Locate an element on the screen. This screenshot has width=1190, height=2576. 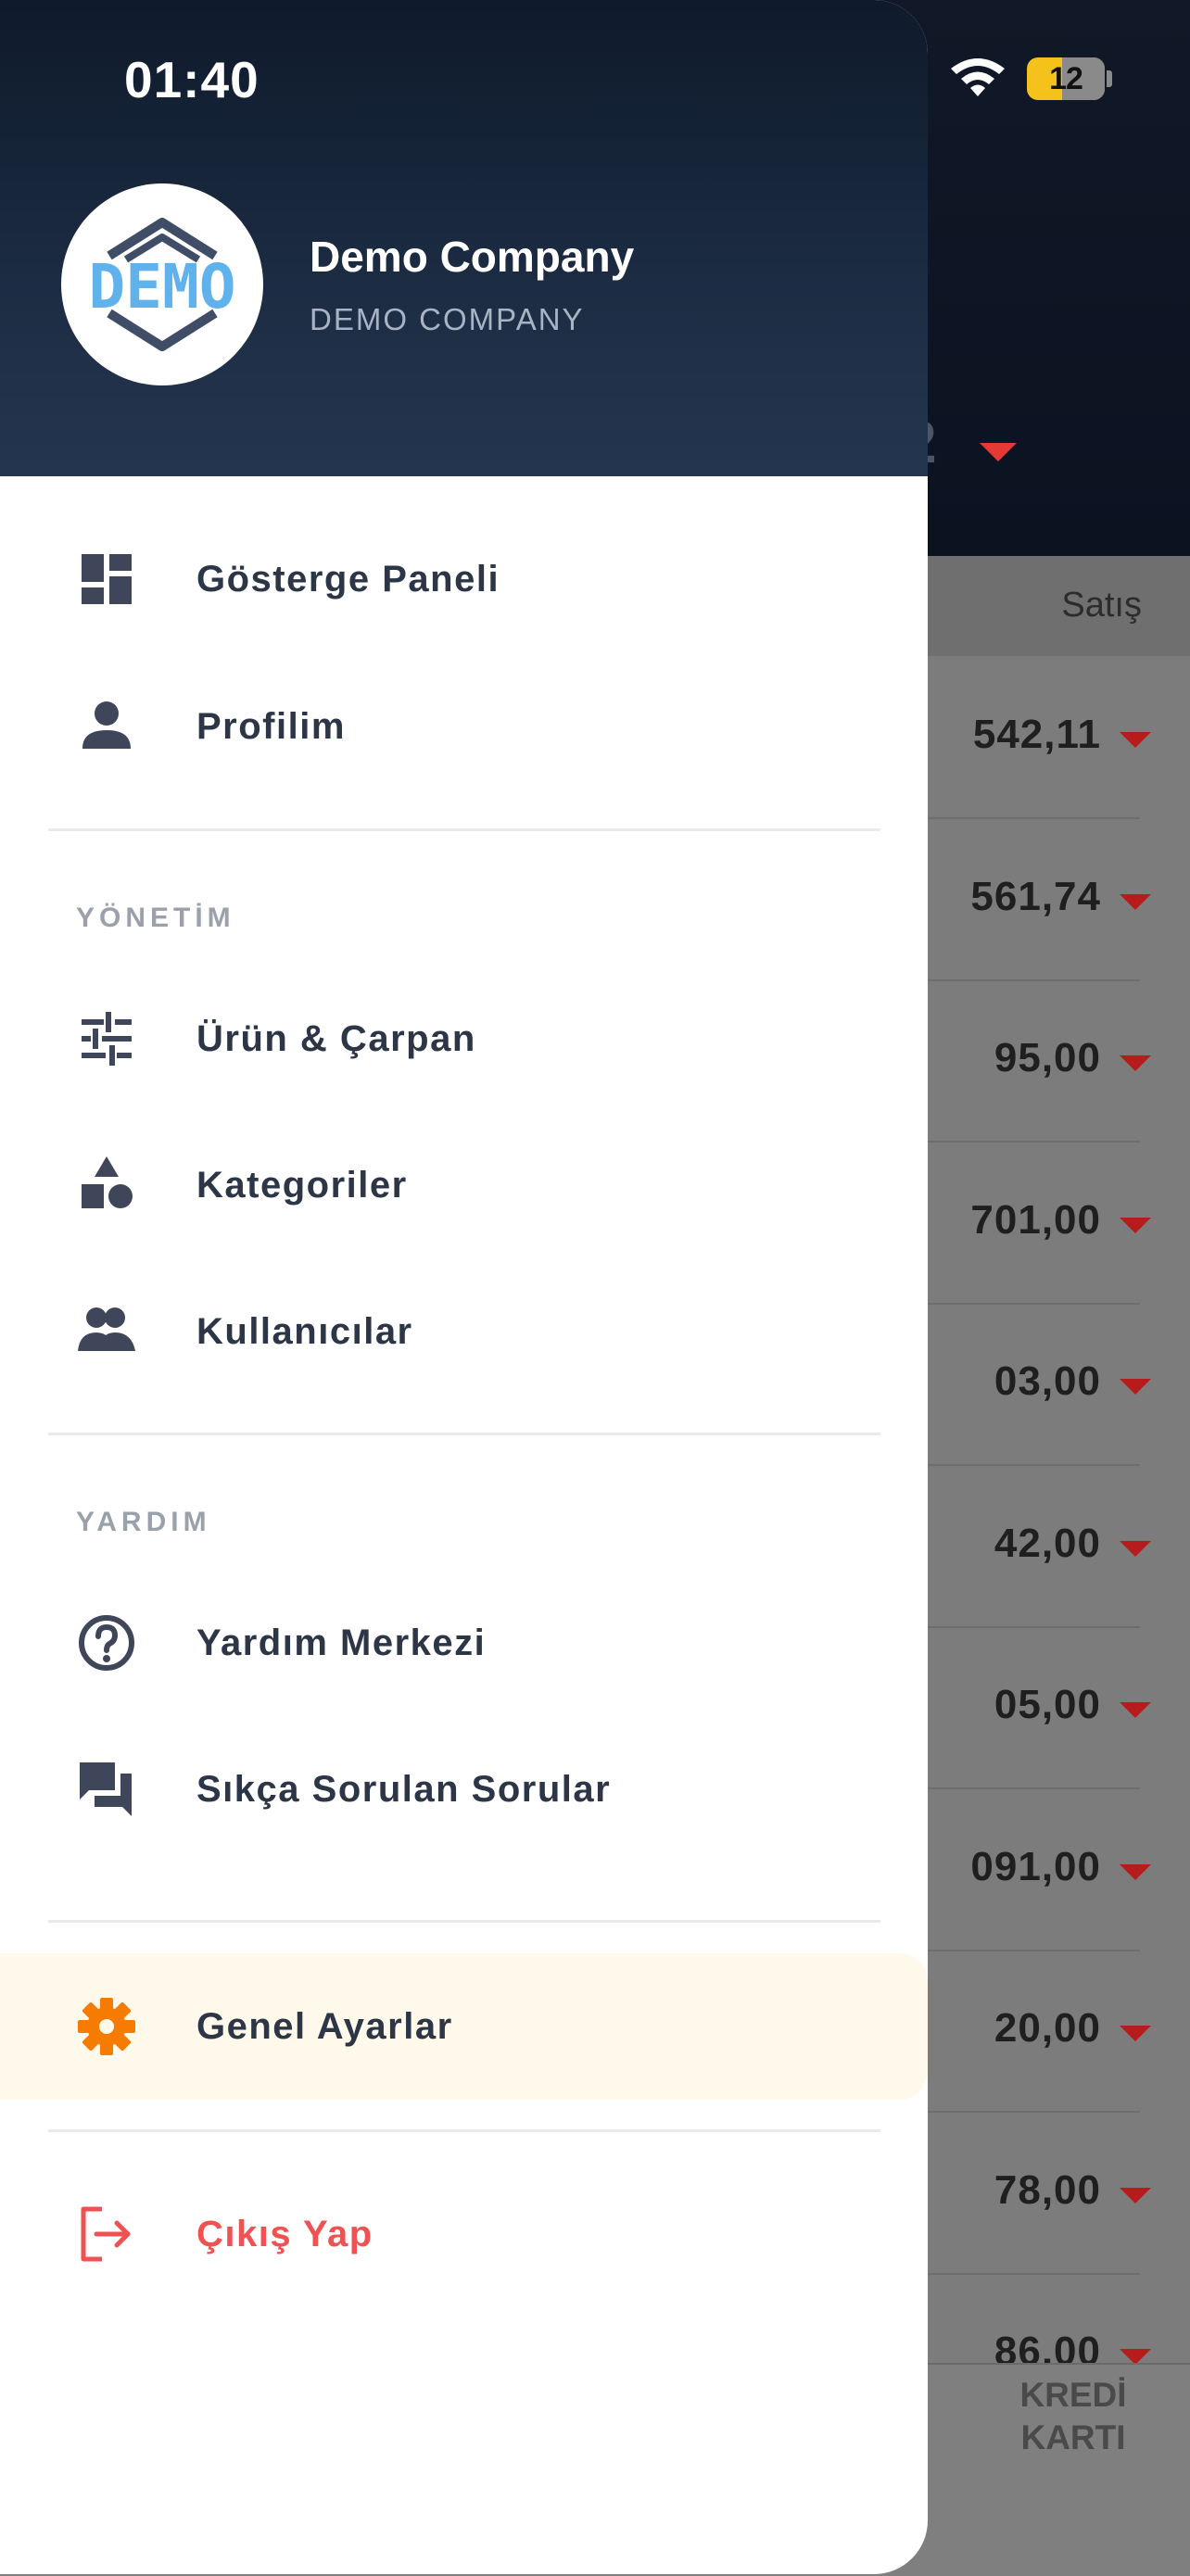
menu-item-dashboard: Gösterge Paneli is located at coordinates (464, 579).